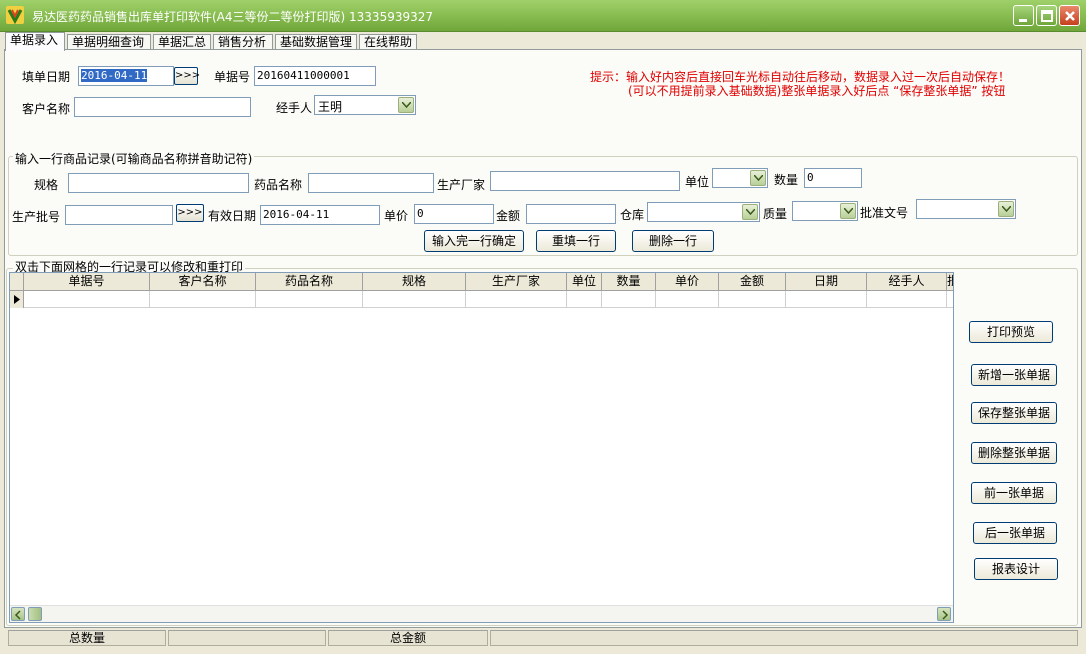  Describe the element at coordinates (817, 91) in the screenshot. I see `hint-line-2: (可以不用提前录入基础数据)整张单据录入好后点 “保存整张单据” 按钮` at that location.